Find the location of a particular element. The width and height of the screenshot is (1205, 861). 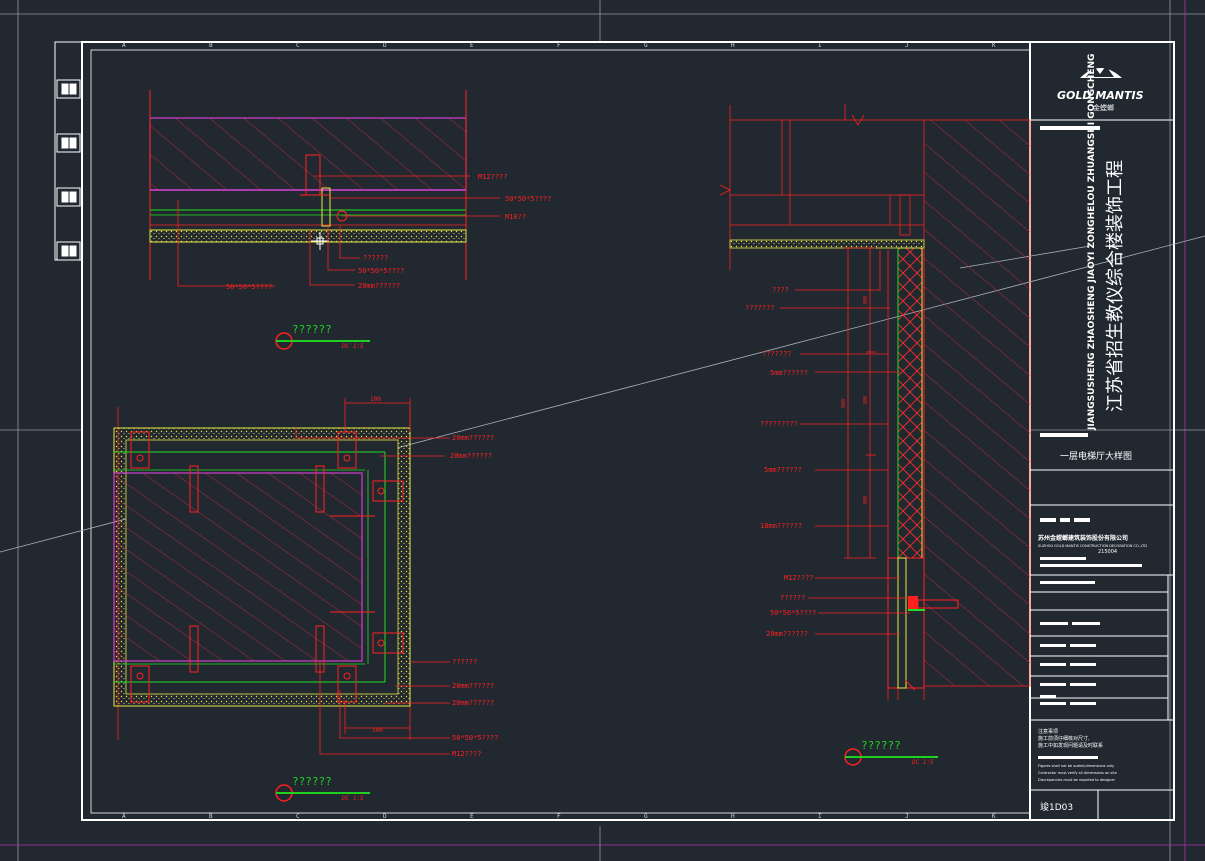

dim: 900 is located at coordinates (844, 403).